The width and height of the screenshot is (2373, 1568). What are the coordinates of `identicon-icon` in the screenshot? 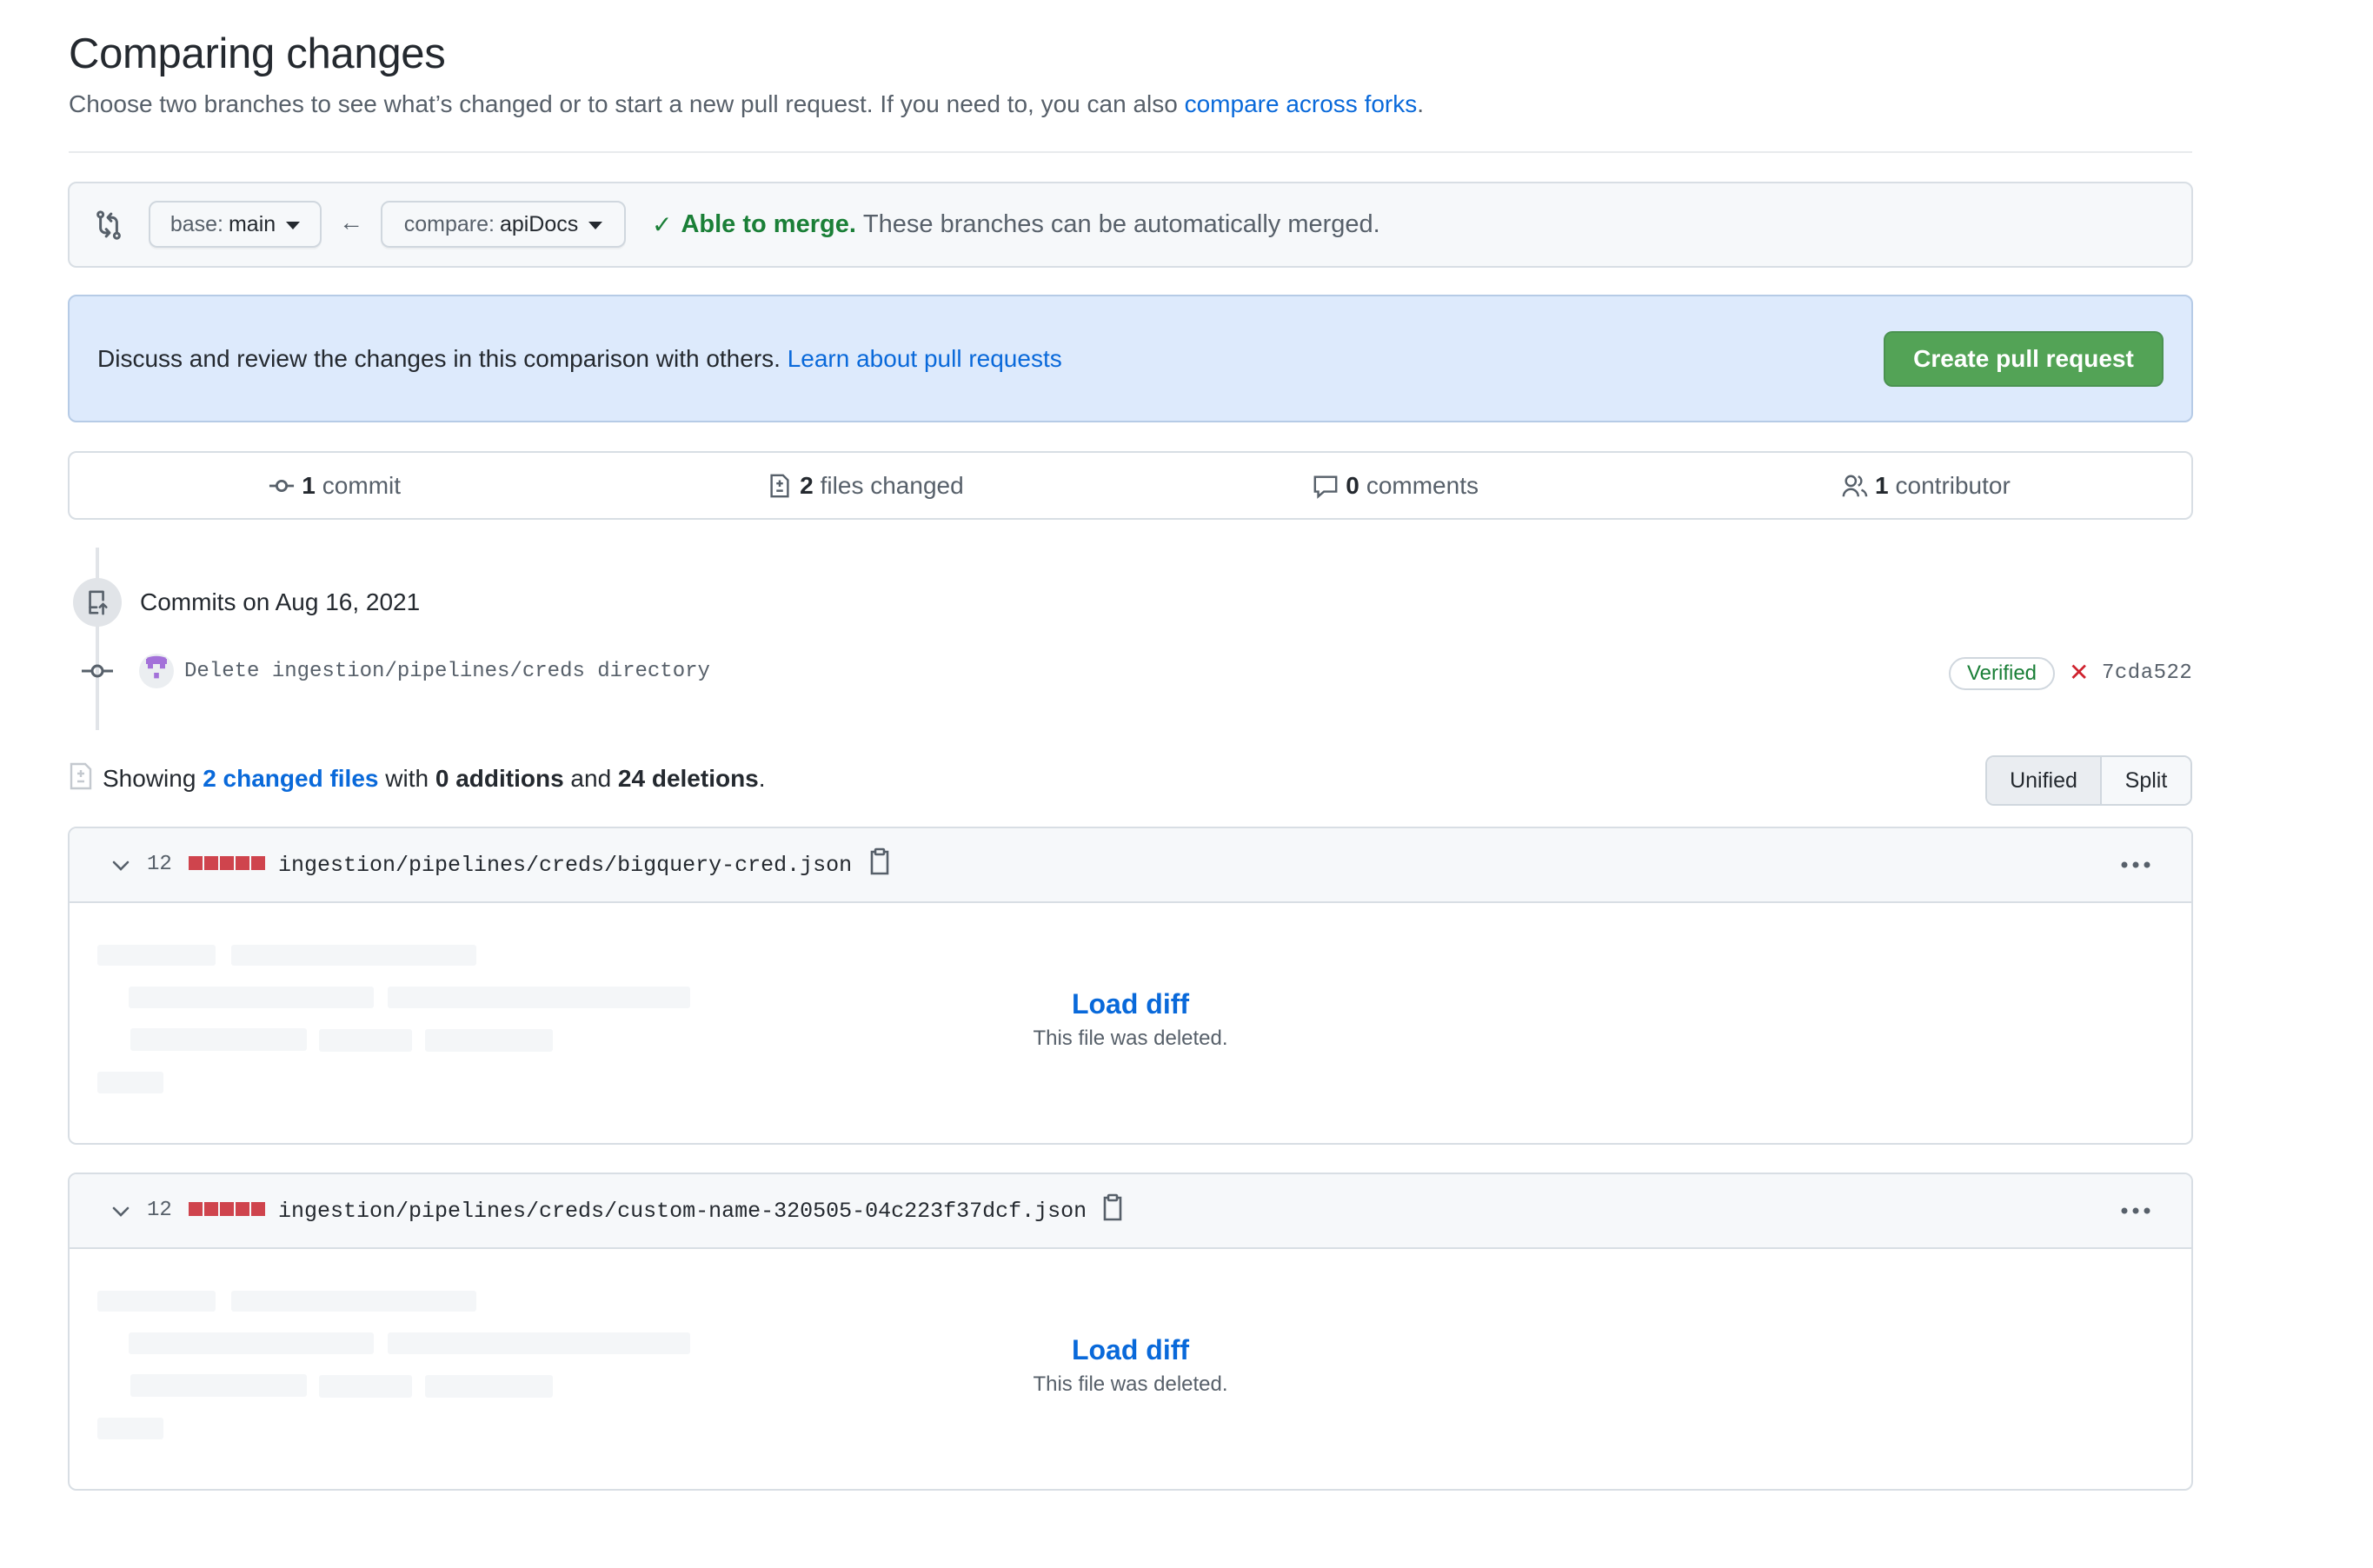 It's located at (156, 667).